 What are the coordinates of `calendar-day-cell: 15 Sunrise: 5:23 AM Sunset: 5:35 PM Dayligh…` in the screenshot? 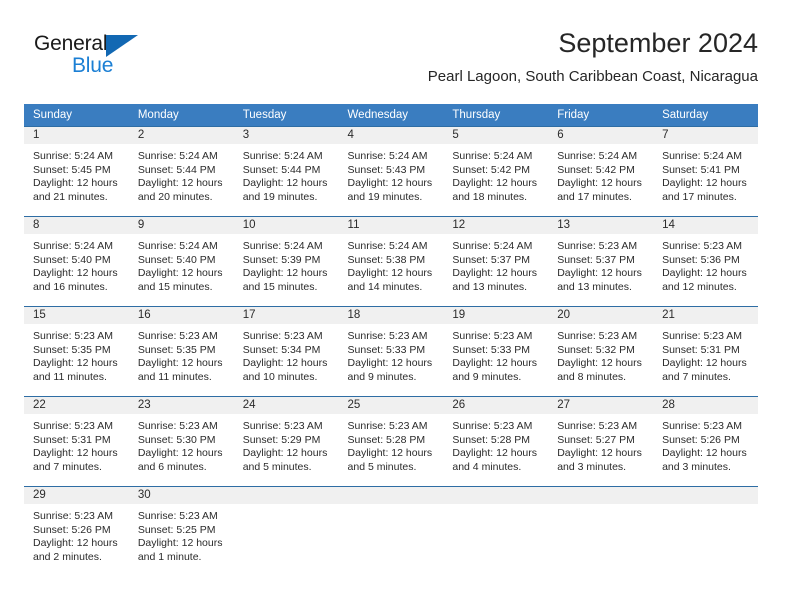 It's located at (76, 351).